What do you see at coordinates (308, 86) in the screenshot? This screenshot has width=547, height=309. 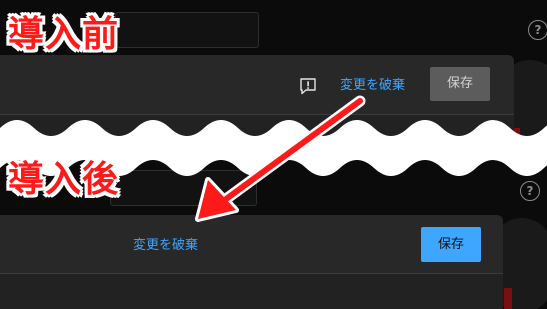 I see `feedback-icon` at bounding box center [308, 86].